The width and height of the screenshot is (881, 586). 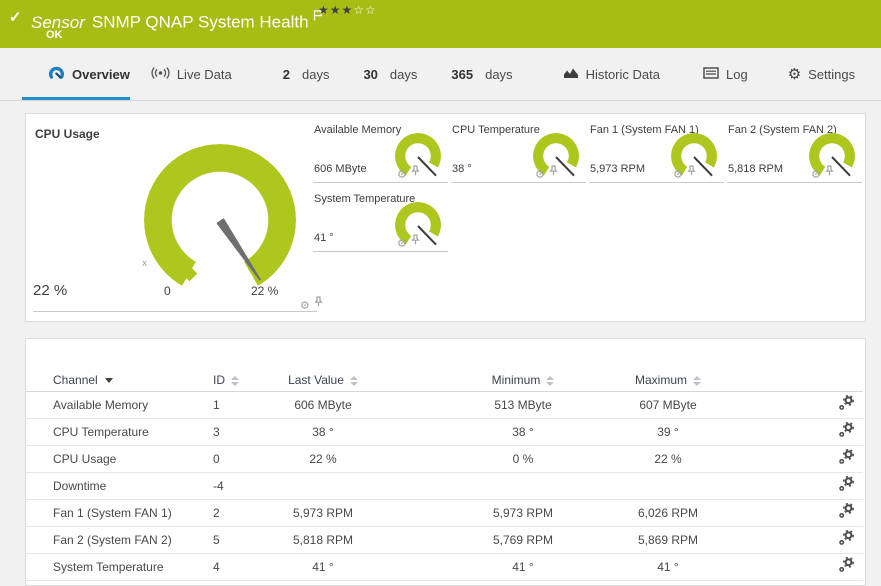 What do you see at coordinates (119, 459) in the screenshot?
I see `channel-name: CPU Usage` at bounding box center [119, 459].